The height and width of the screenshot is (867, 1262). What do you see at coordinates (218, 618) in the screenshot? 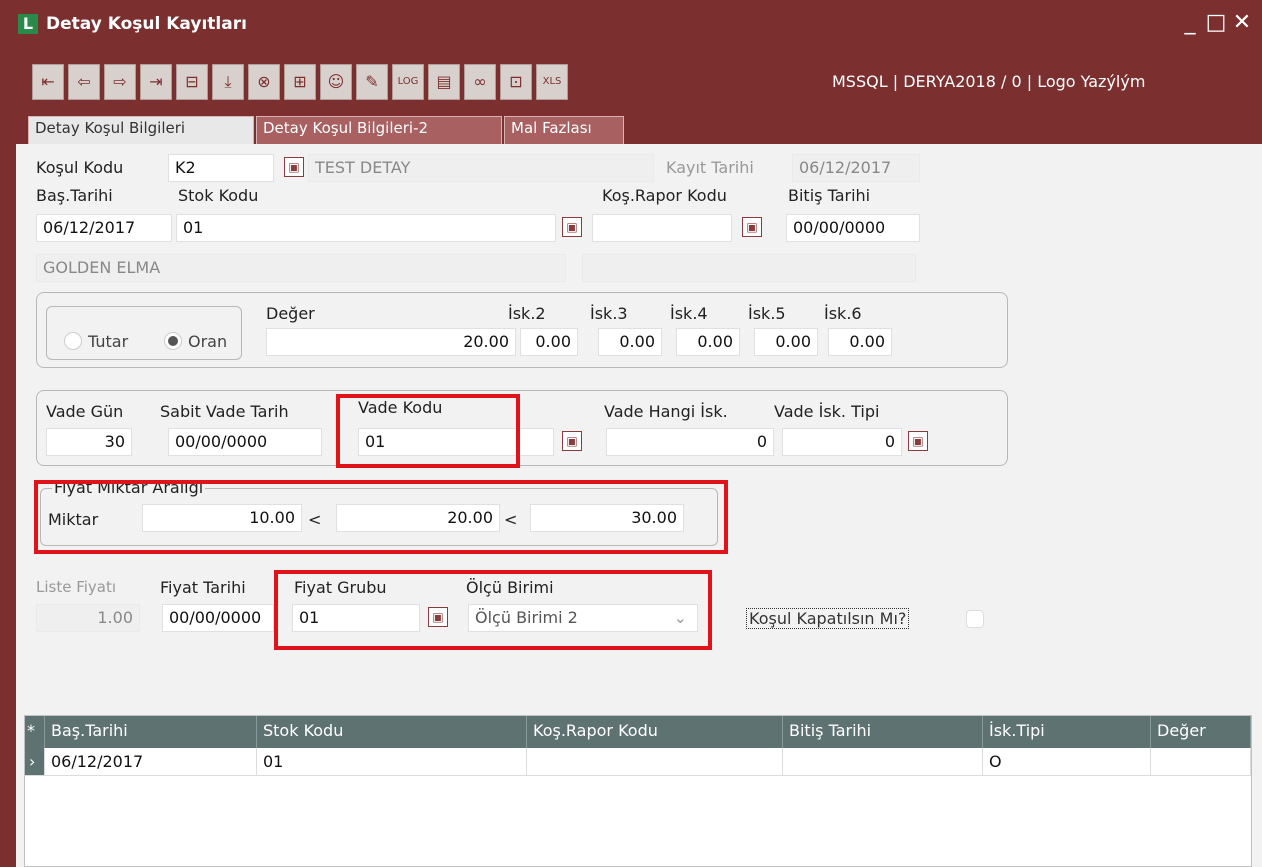
I see `fiyat-tarihi-input: 00/00/0000` at bounding box center [218, 618].